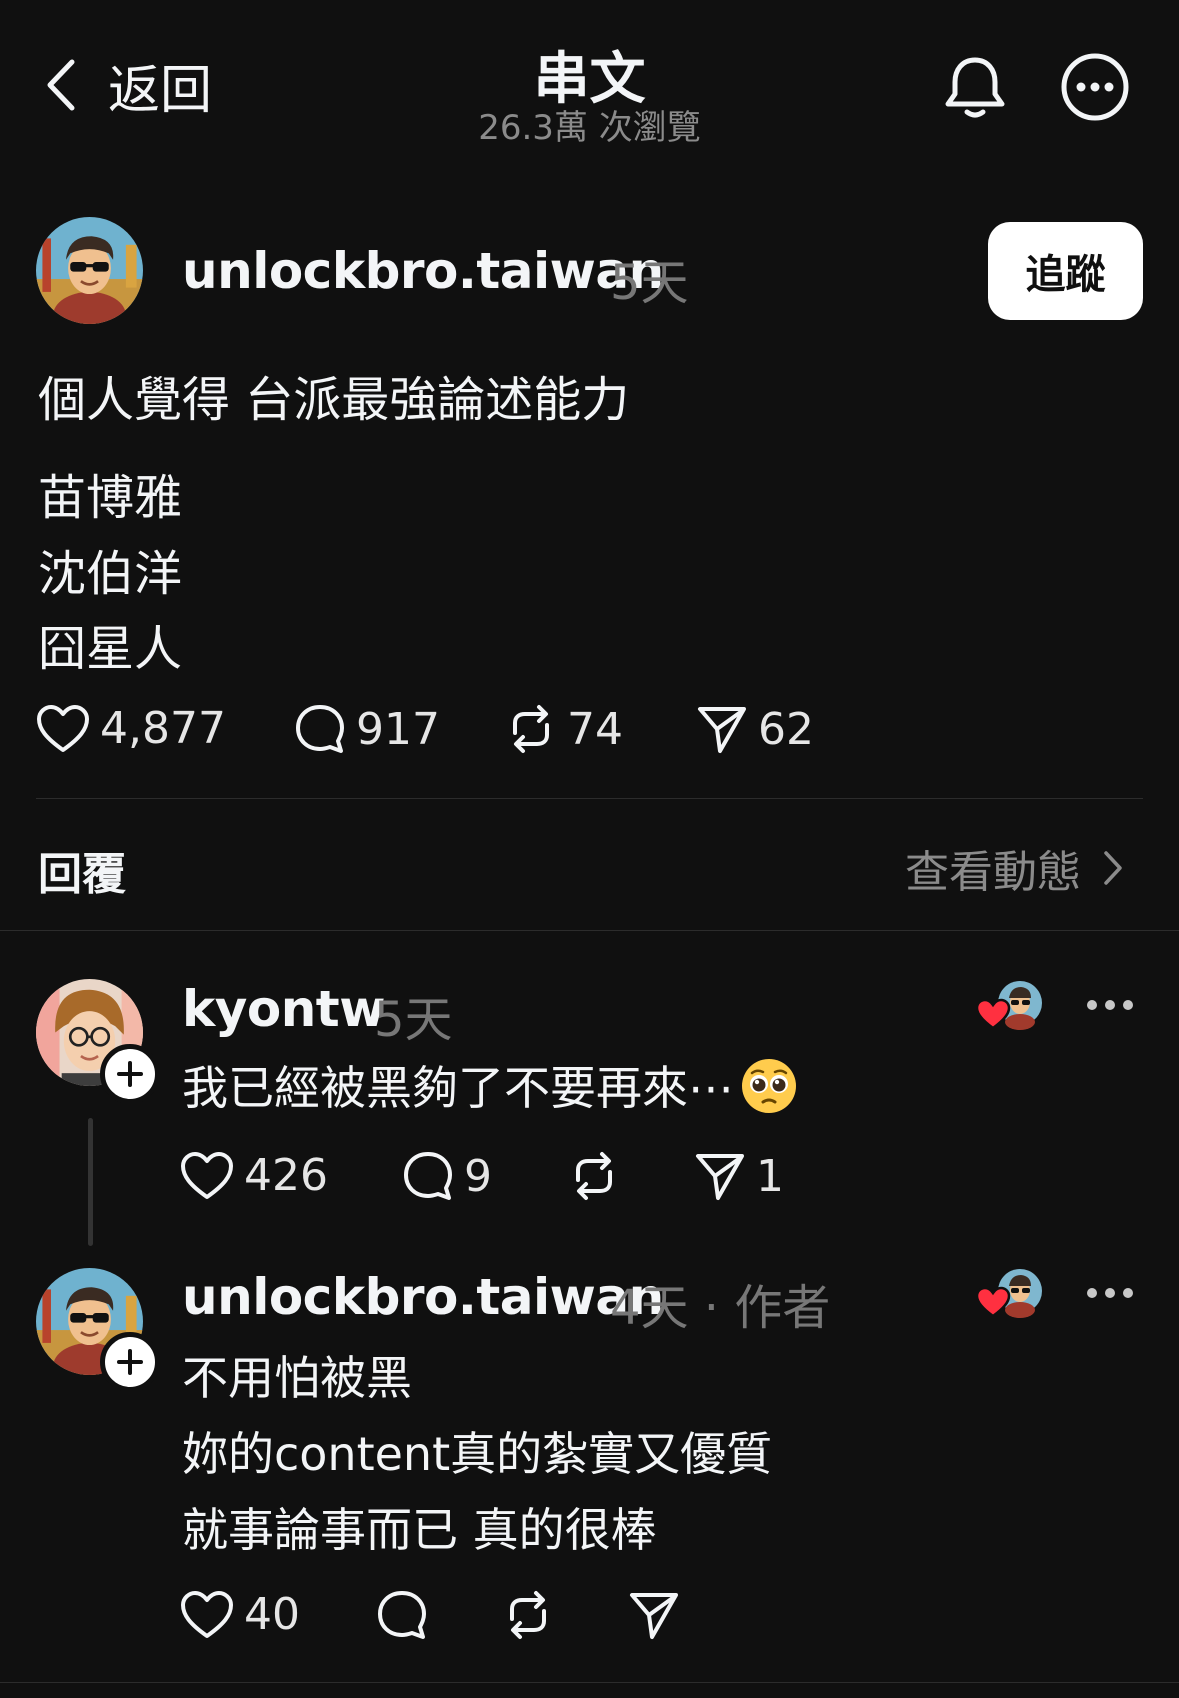 The height and width of the screenshot is (1698, 1179). I want to click on post-author-username: unlockbro.taiwan, so click(423, 271).